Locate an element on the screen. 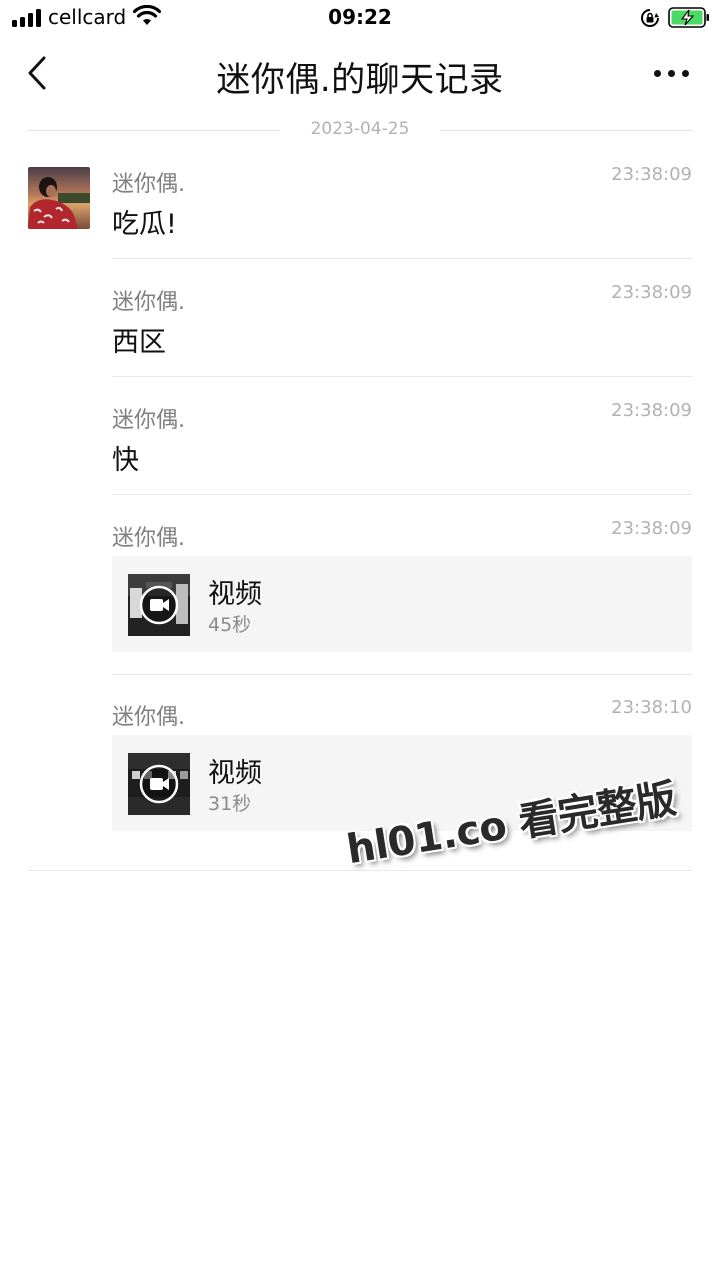 The height and width of the screenshot is (1280, 720). status-bar: cellcard 09:22 is located at coordinates (360, 20).